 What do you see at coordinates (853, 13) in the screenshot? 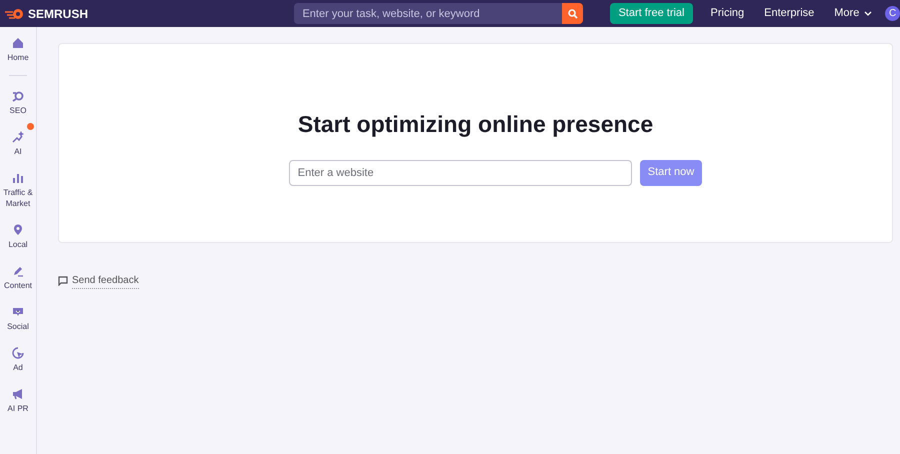
I see `nav-link: More` at bounding box center [853, 13].